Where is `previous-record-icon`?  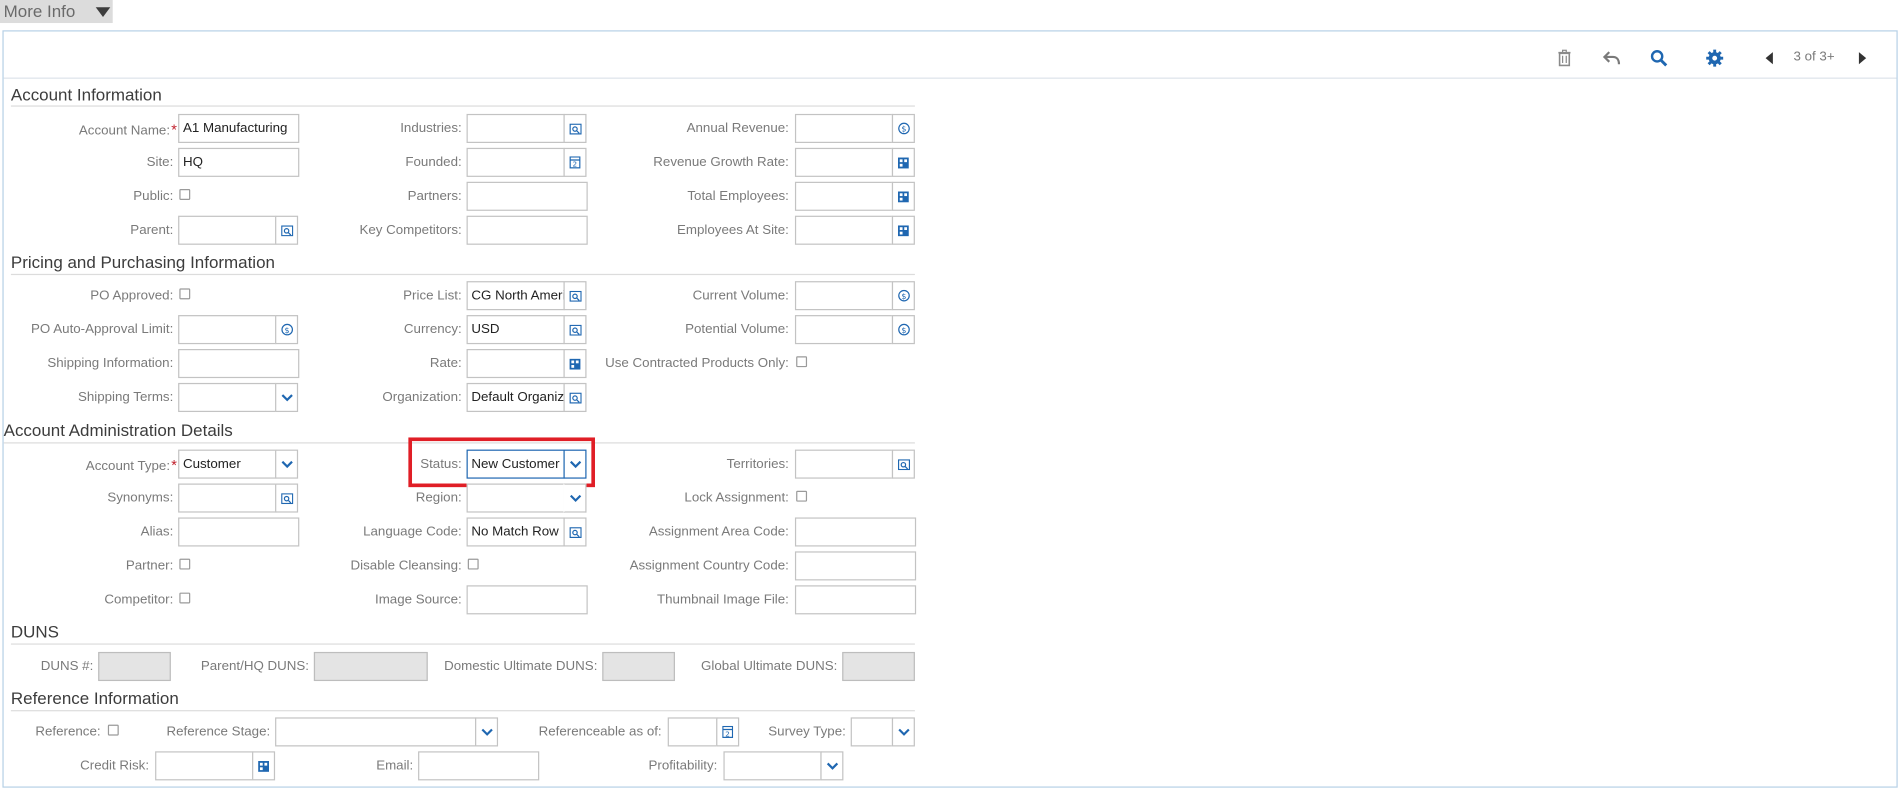 previous-record-icon is located at coordinates (1770, 57).